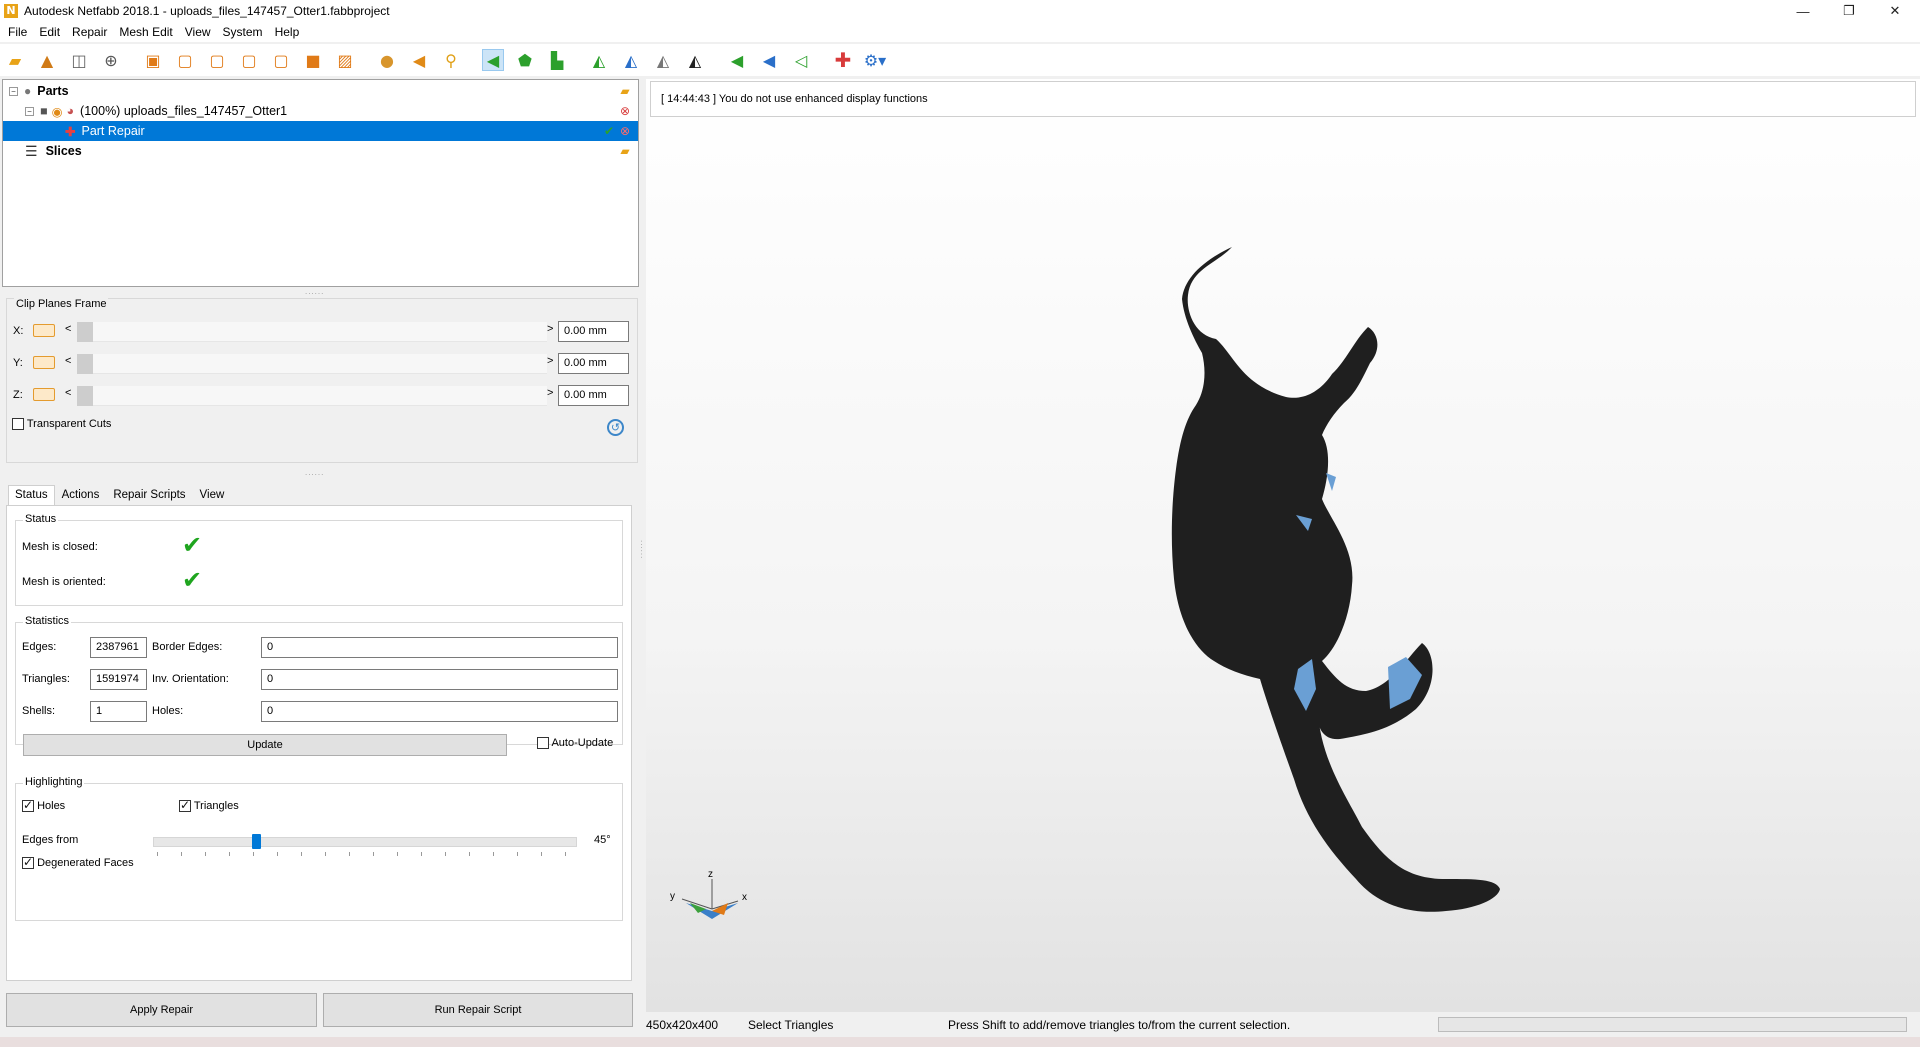  What do you see at coordinates (28, 805) in the screenshot?
I see `holes-checkbox` at bounding box center [28, 805].